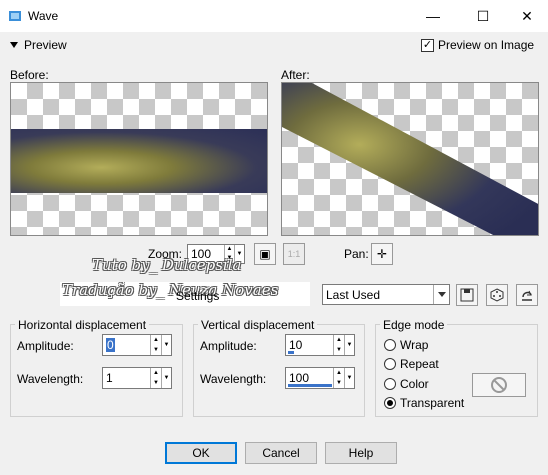 The image size is (548, 475). I want to click on reset-button, so click(527, 295).